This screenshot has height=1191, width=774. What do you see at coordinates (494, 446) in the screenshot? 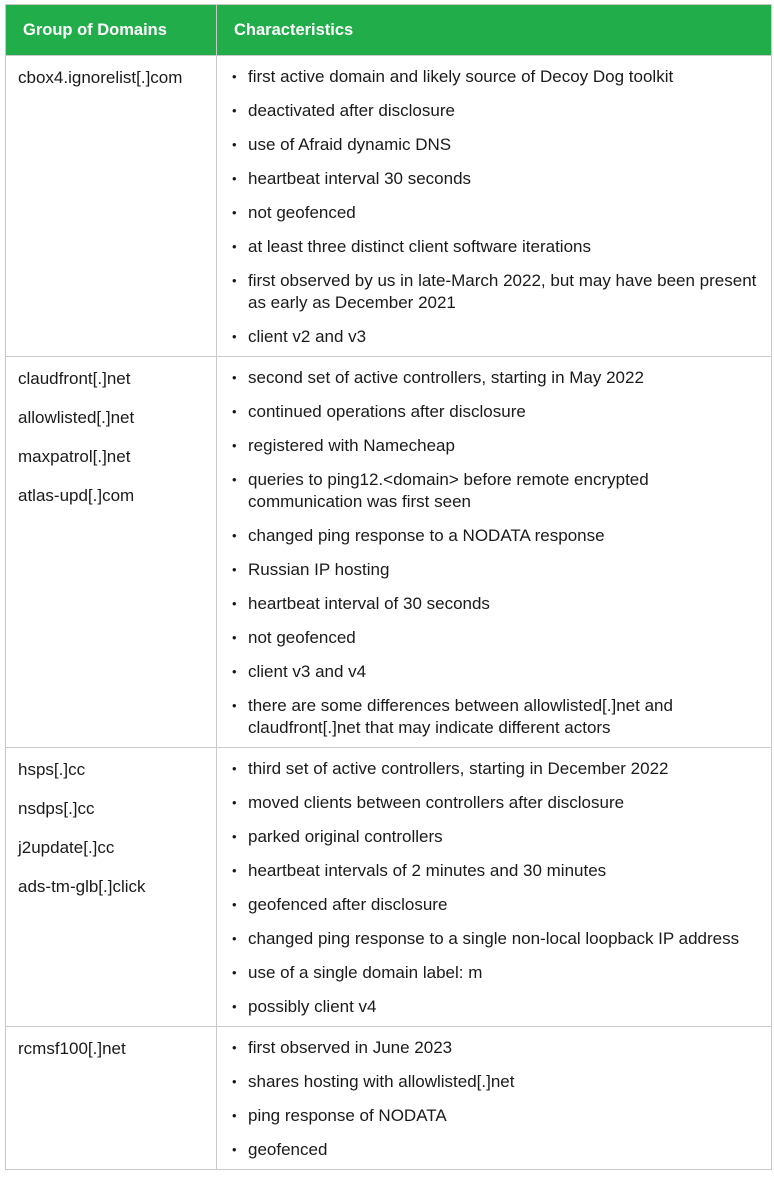
I see `list-item: • registered with Namecheap` at bounding box center [494, 446].